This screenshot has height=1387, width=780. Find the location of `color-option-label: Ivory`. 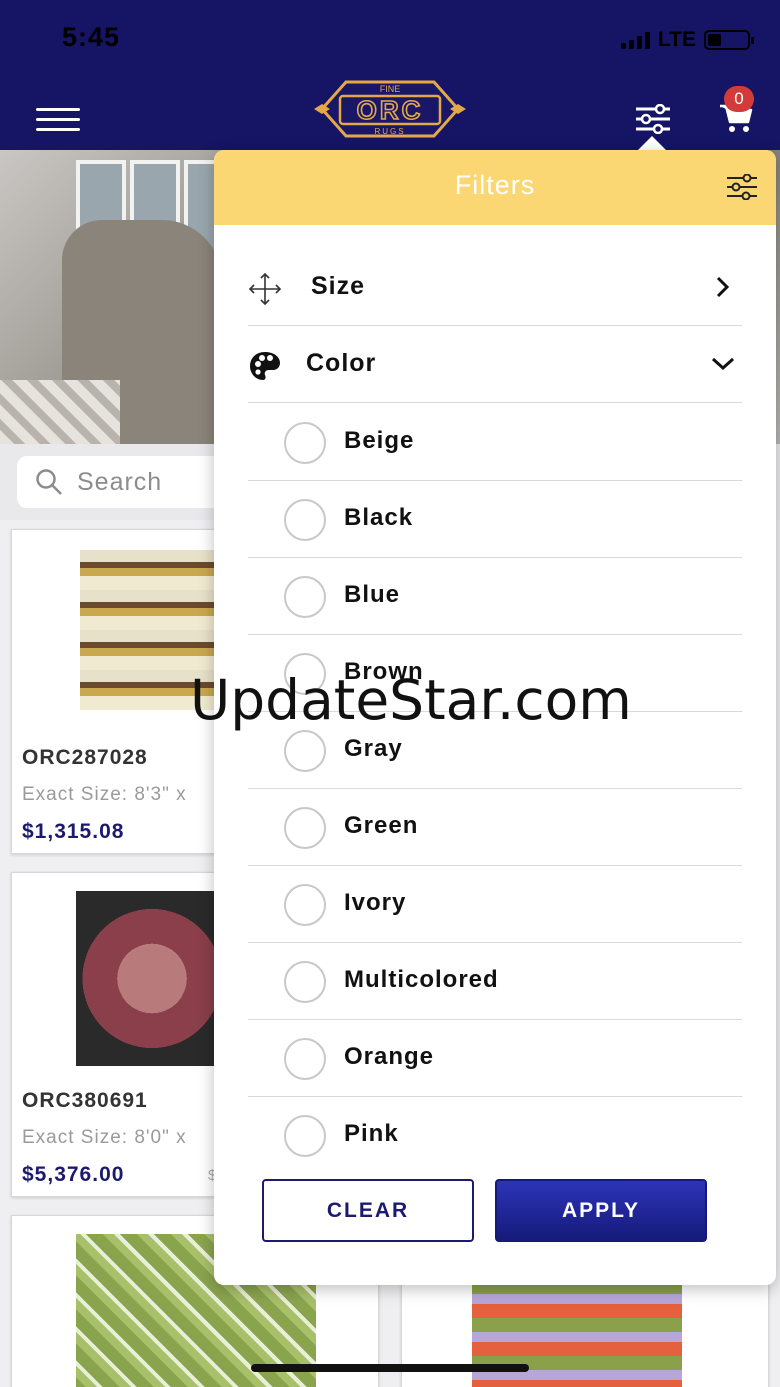

color-option-label: Ivory is located at coordinates (375, 902).